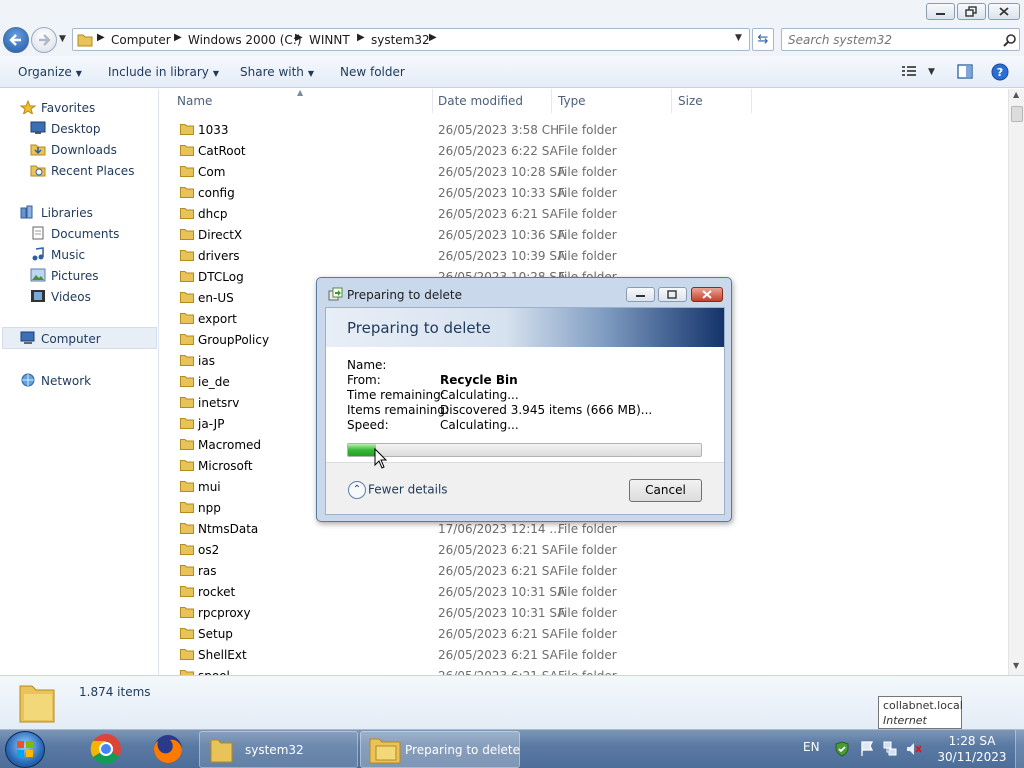 This screenshot has height=768, width=1024. Describe the element at coordinates (440, 749) in the screenshot. I see `taskbar-button-preparing-to-delete: Preparing to delete` at that location.